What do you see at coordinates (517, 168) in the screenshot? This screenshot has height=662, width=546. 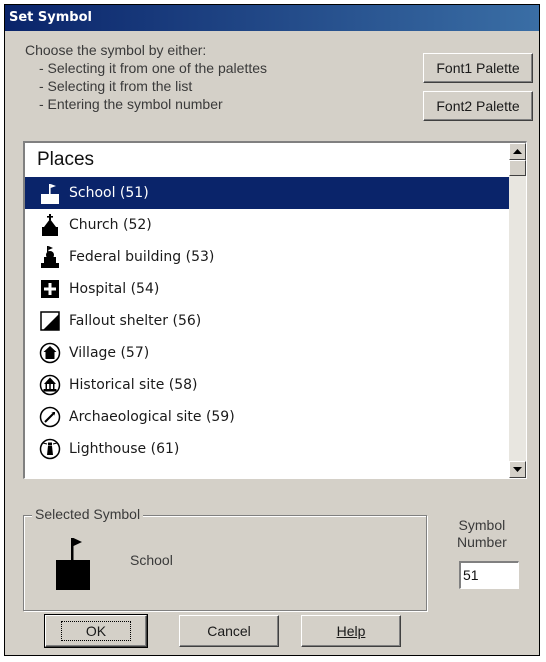 I see `scroll-thumb` at bounding box center [517, 168].